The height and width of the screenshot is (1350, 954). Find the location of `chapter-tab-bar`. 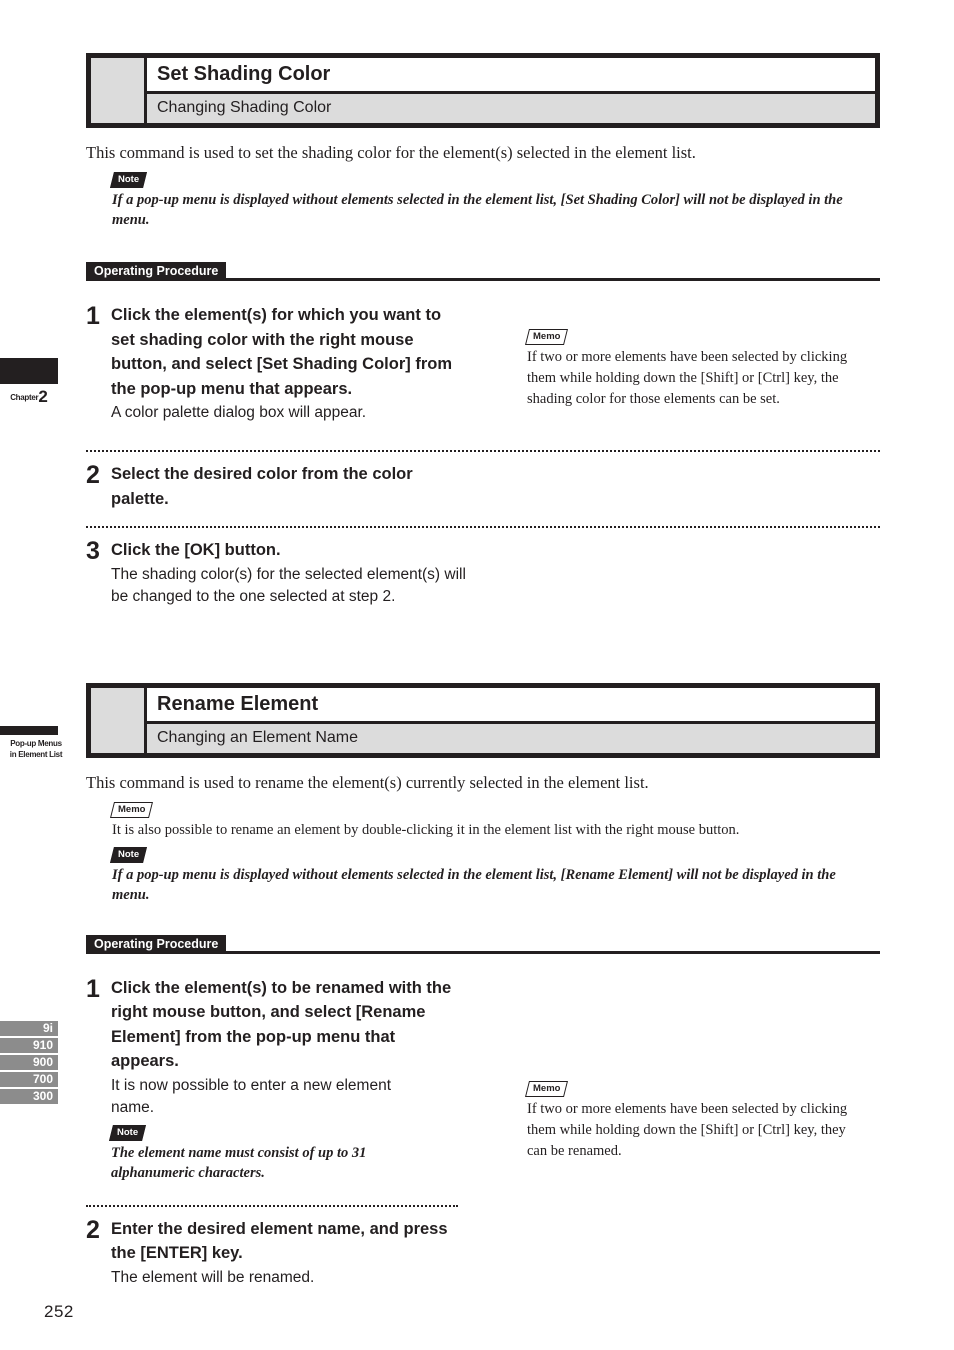

chapter-tab-bar is located at coordinates (29, 371).